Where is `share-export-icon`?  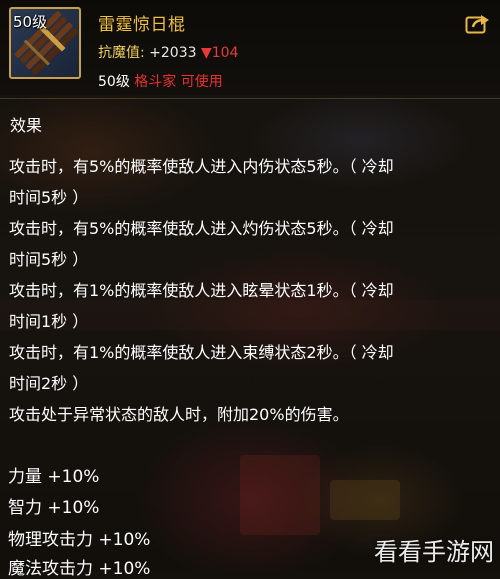 share-export-icon is located at coordinates (477, 24).